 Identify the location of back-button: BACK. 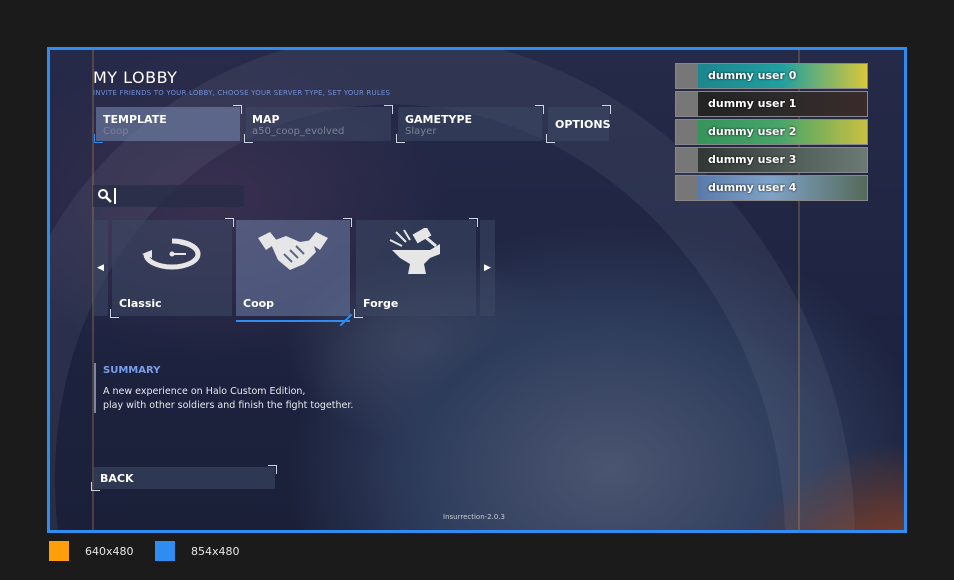
(184, 478).